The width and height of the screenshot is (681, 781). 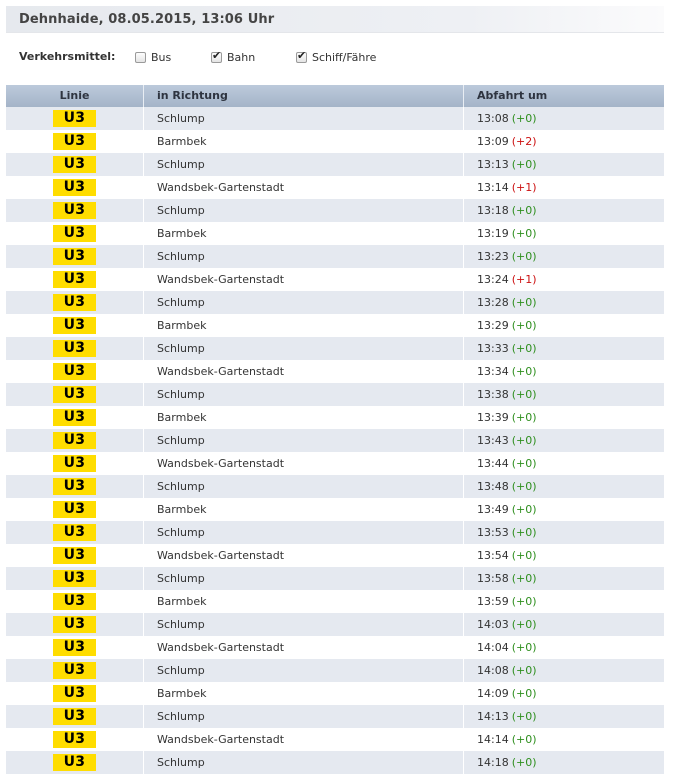 I want to click on filter-schiff-faehre: ✔ Schiff/Fähre, so click(x=336, y=57).